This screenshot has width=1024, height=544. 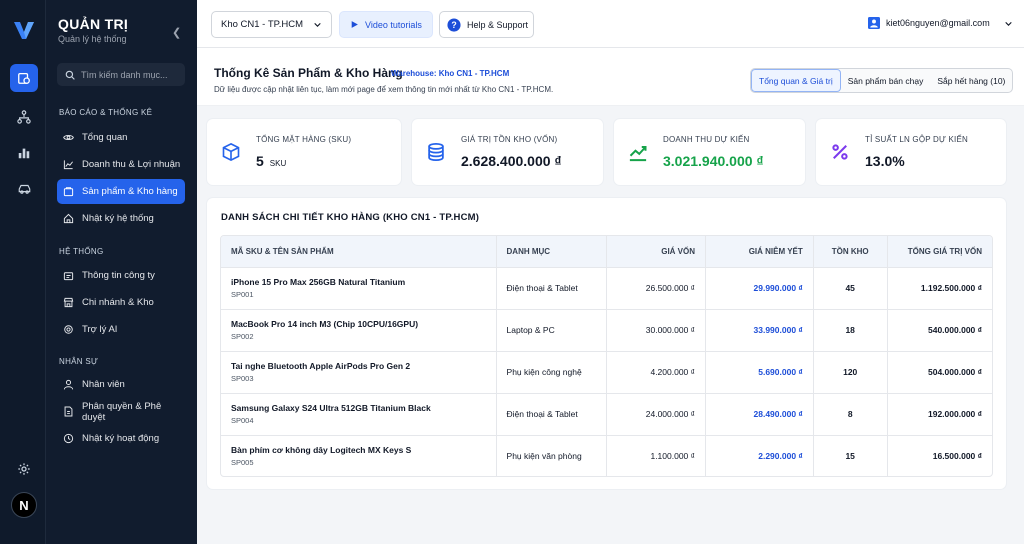 What do you see at coordinates (304, 139) in the screenshot?
I see `stat-label: TỔNG MẶT HÀNG (SKU)` at bounding box center [304, 139].